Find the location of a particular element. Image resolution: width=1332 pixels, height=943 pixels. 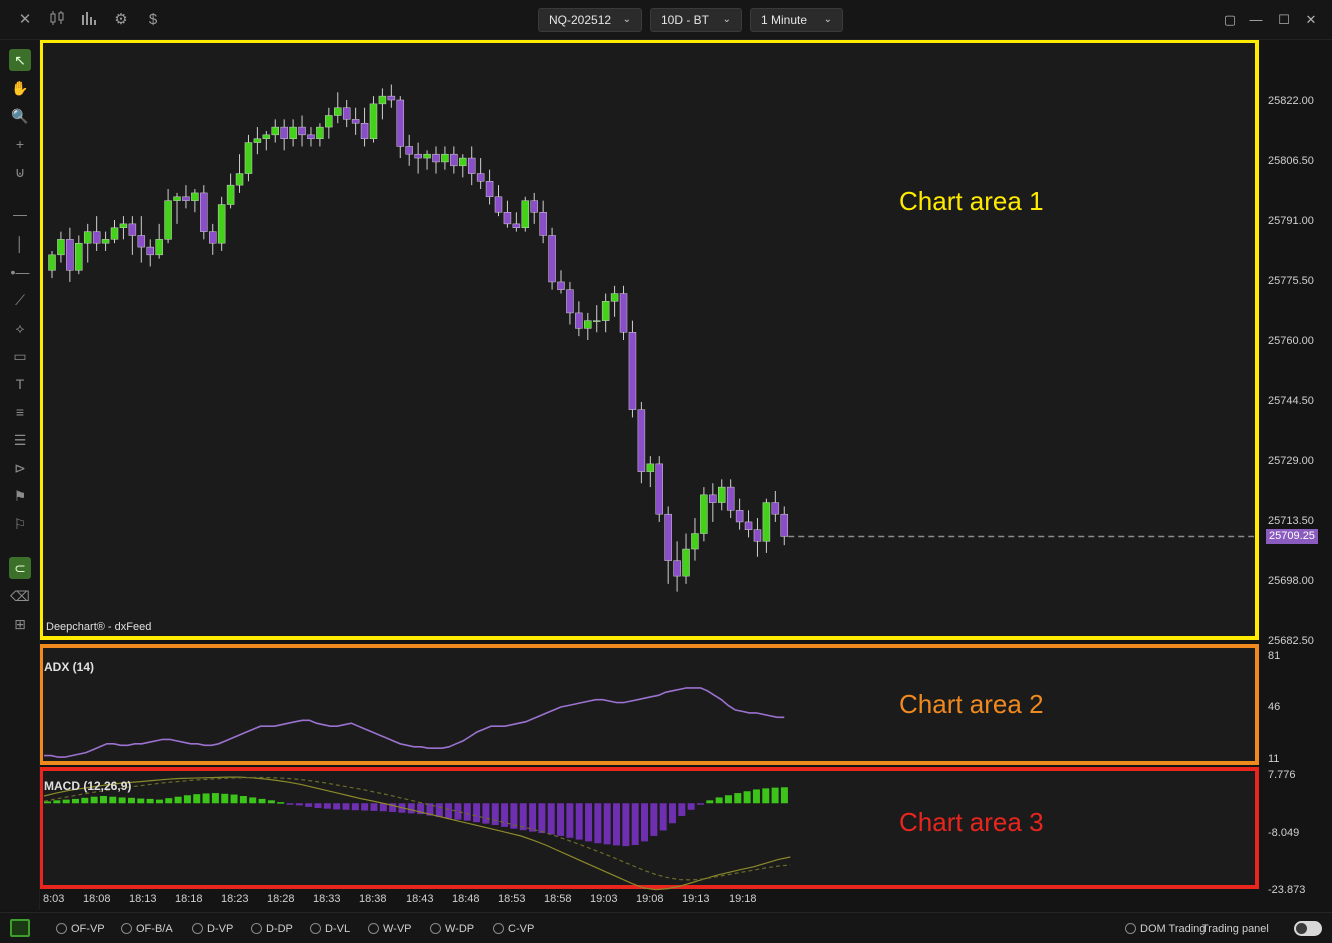

pointer-icon: ↖ is located at coordinates (20, 60).